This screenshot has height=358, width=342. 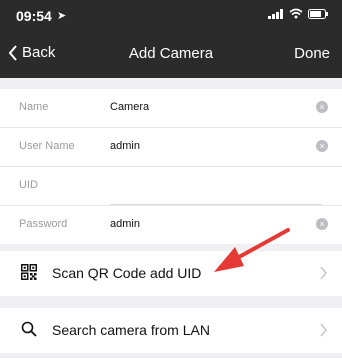 I want to click on username-row: User Name admin ×, so click(x=171, y=147).